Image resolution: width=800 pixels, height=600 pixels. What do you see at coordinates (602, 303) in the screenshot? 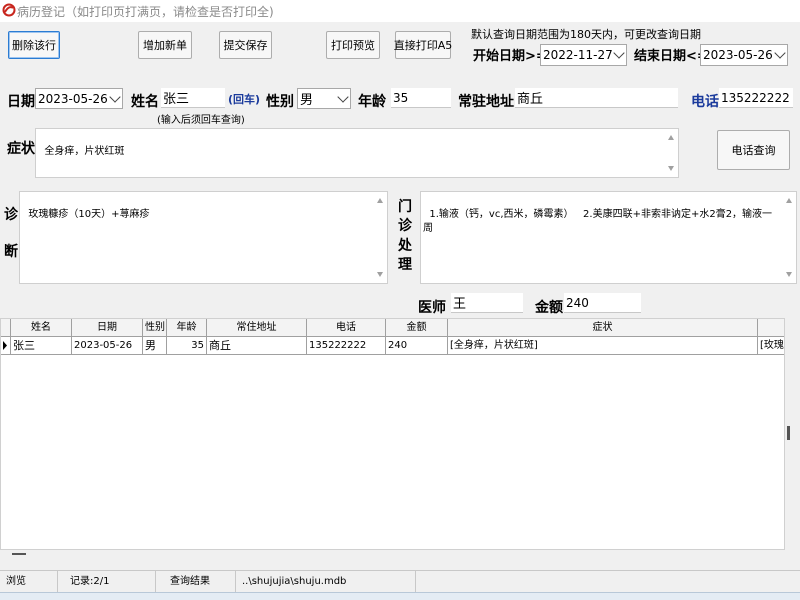
I see `amount-input: 240` at bounding box center [602, 303].